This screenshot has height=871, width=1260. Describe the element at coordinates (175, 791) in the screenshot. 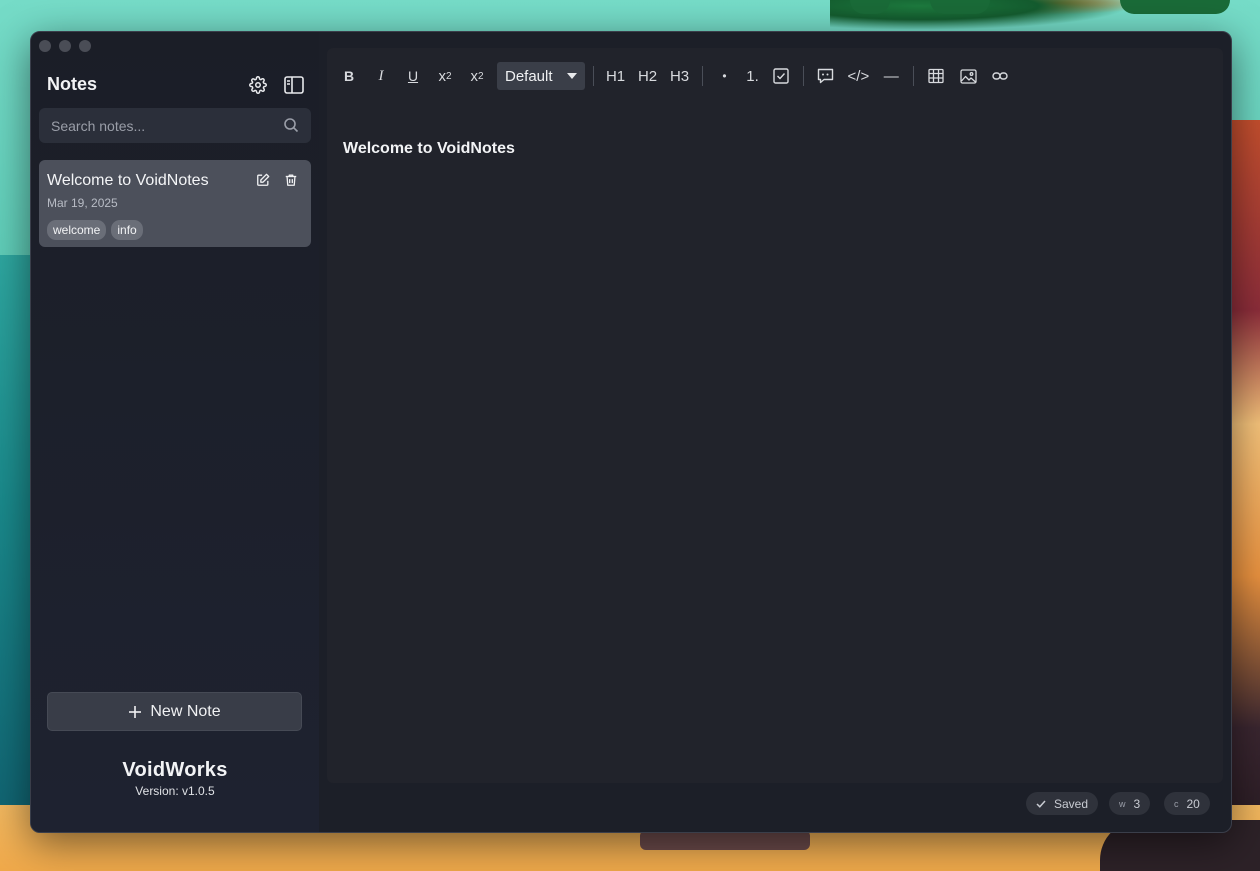

I see `version-label: Version: v1.0.5` at that location.